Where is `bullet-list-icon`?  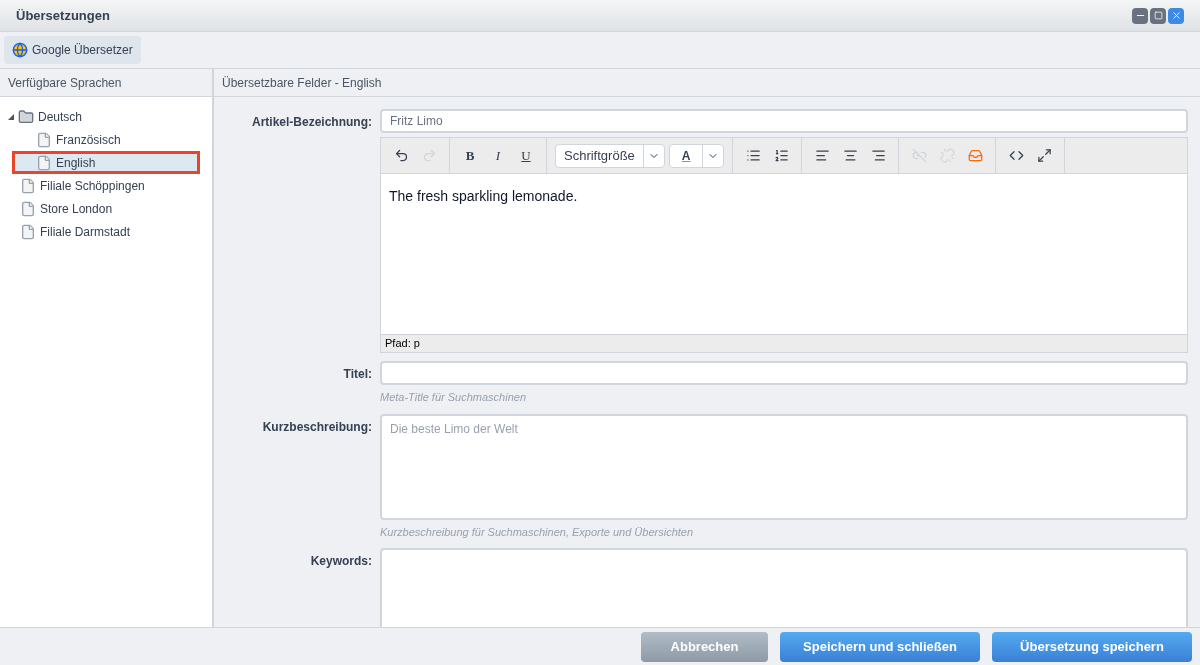
bullet-list-icon is located at coordinates (753, 155).